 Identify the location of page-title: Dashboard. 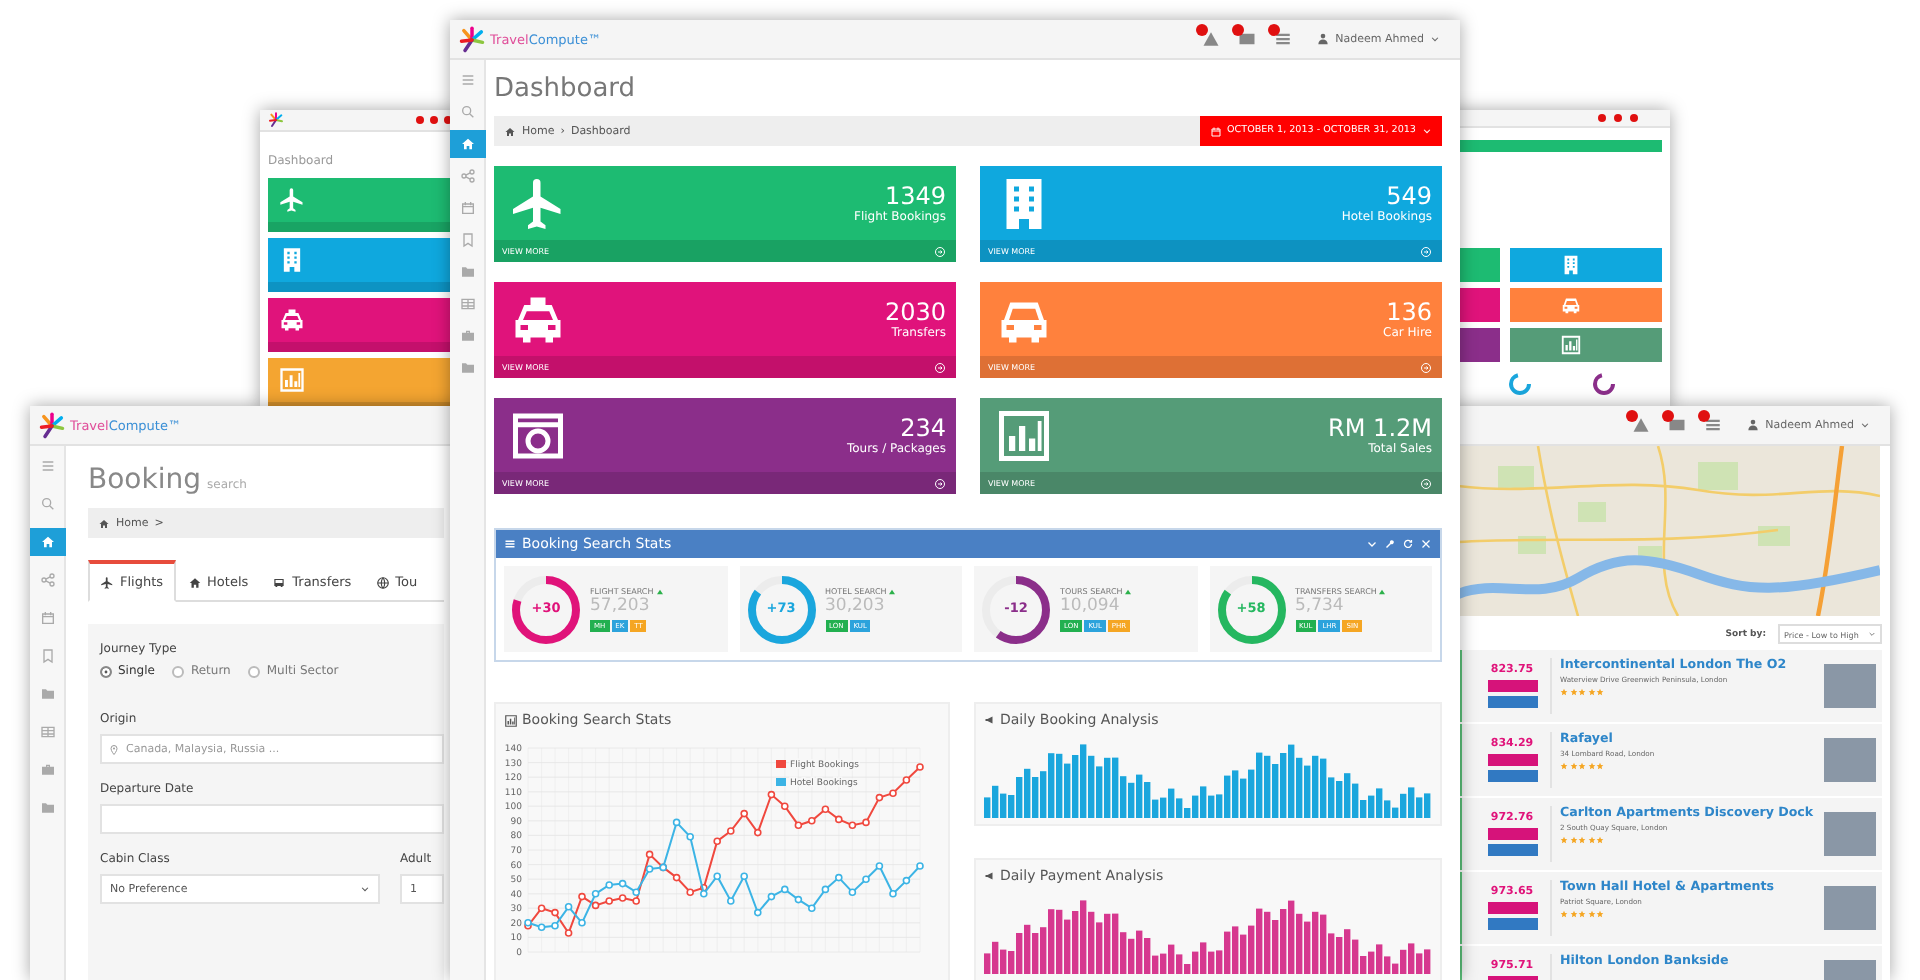
(565, 89).